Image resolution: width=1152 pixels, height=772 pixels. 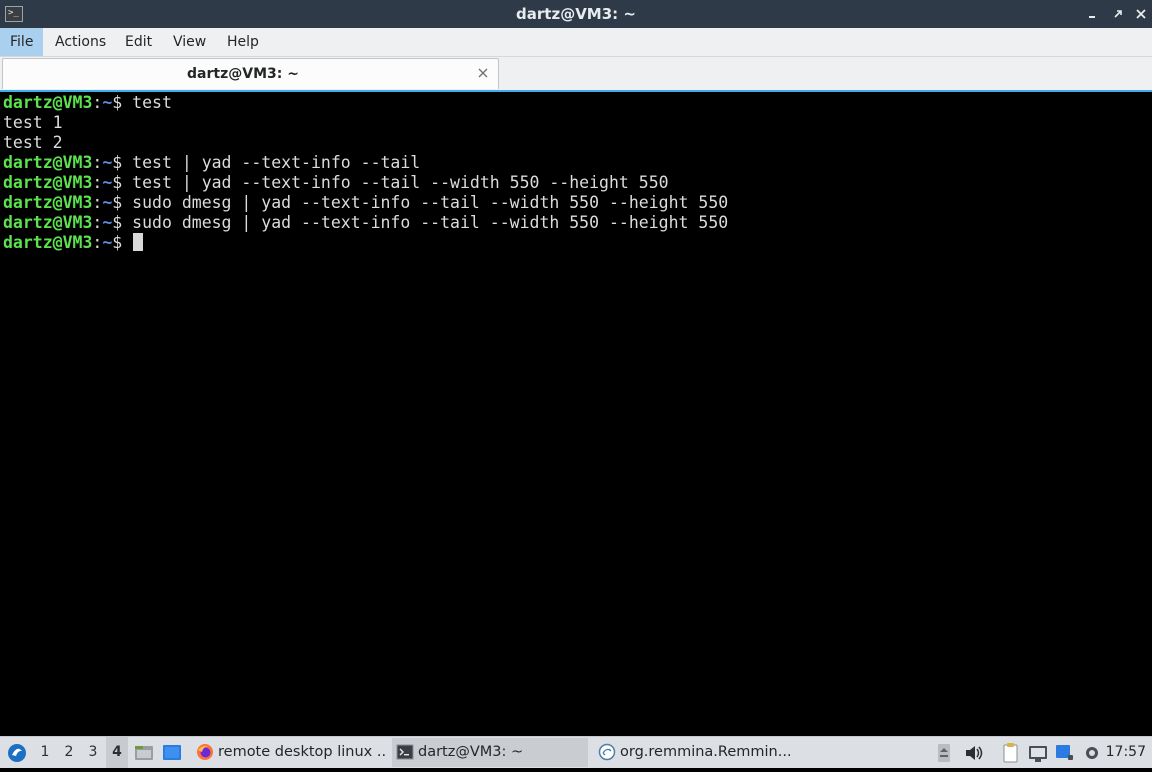 I want to click on terminal-app-icon: >_, so click(x=14, y=14).